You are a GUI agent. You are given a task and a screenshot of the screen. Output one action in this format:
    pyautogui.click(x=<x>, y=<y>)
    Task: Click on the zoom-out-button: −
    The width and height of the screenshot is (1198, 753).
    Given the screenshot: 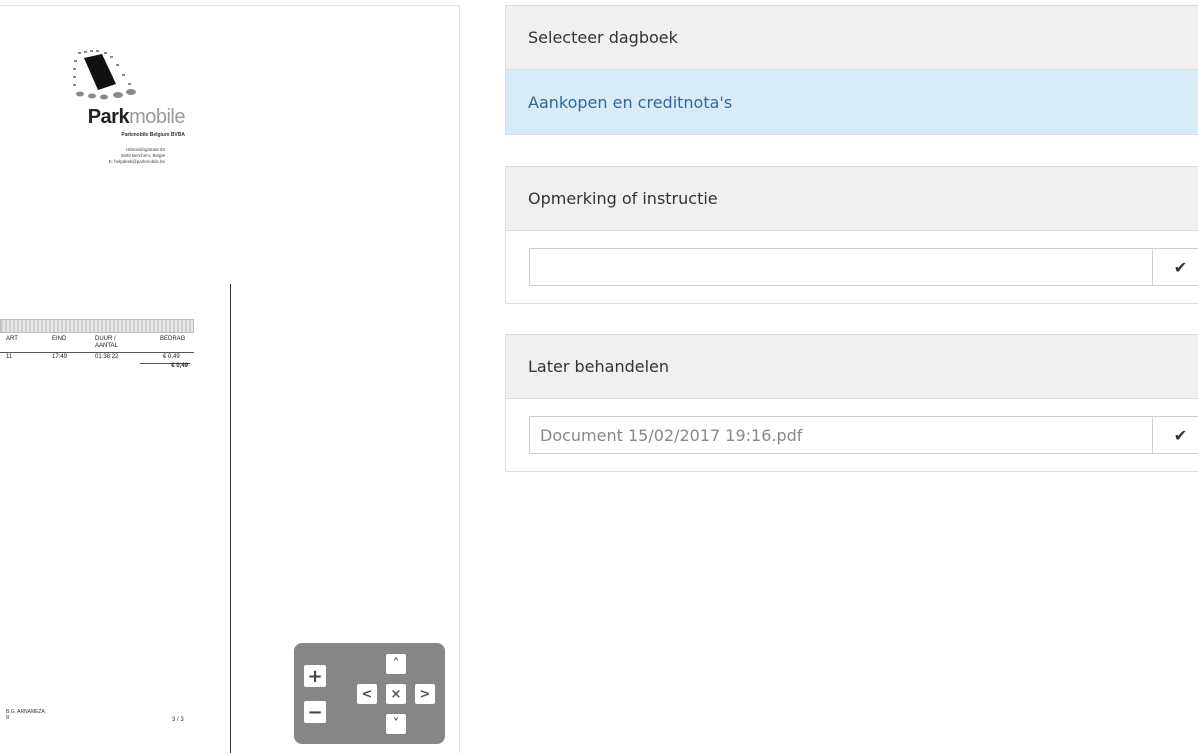 What is the action you would take?
    pyautogui.click(x=315, y=712)
    